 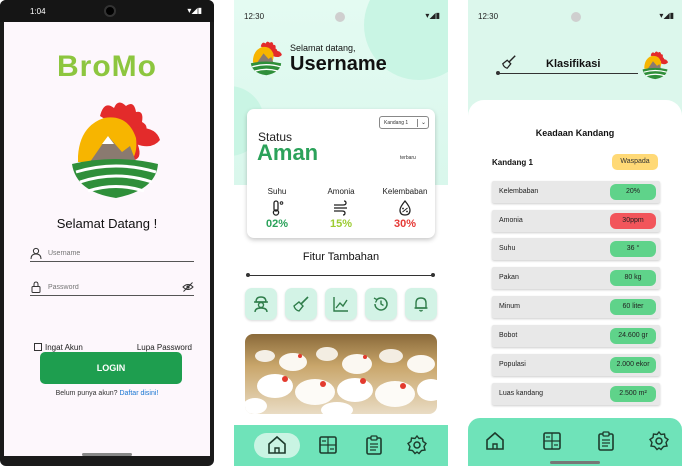 What do you see at coordinates (138, 393) in the screenshot?
I see `register-link: Daftar disini!` at bounding box center [138, 393].